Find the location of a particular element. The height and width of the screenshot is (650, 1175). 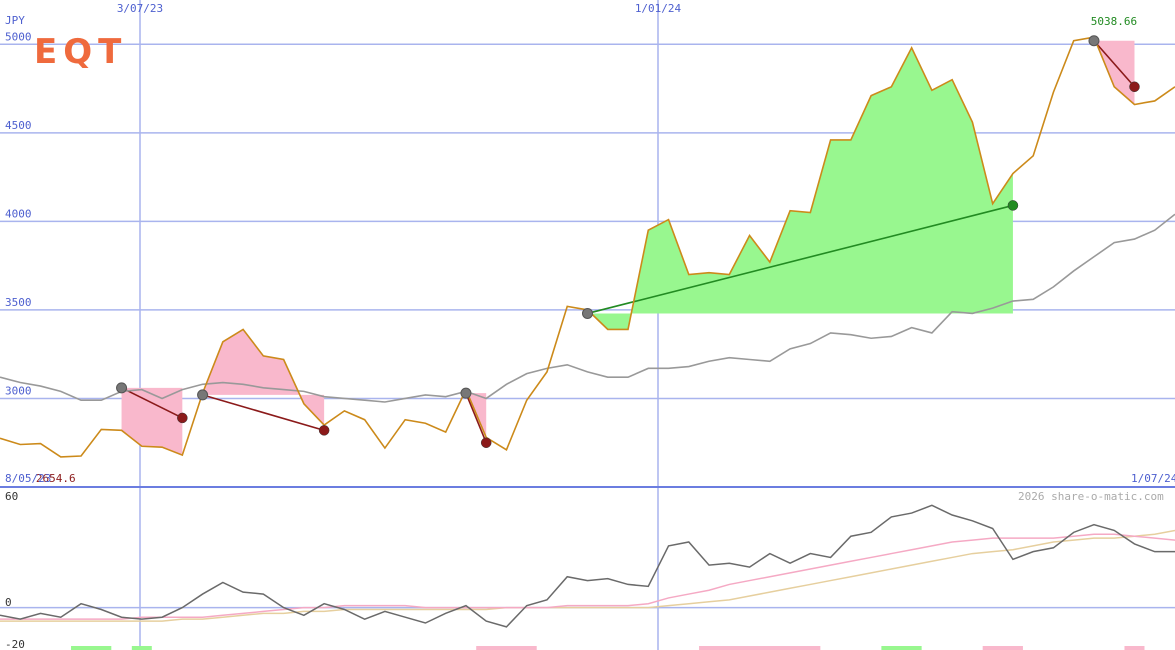

top-date-label: 1/01/24 is located at coordinates (658, 8).